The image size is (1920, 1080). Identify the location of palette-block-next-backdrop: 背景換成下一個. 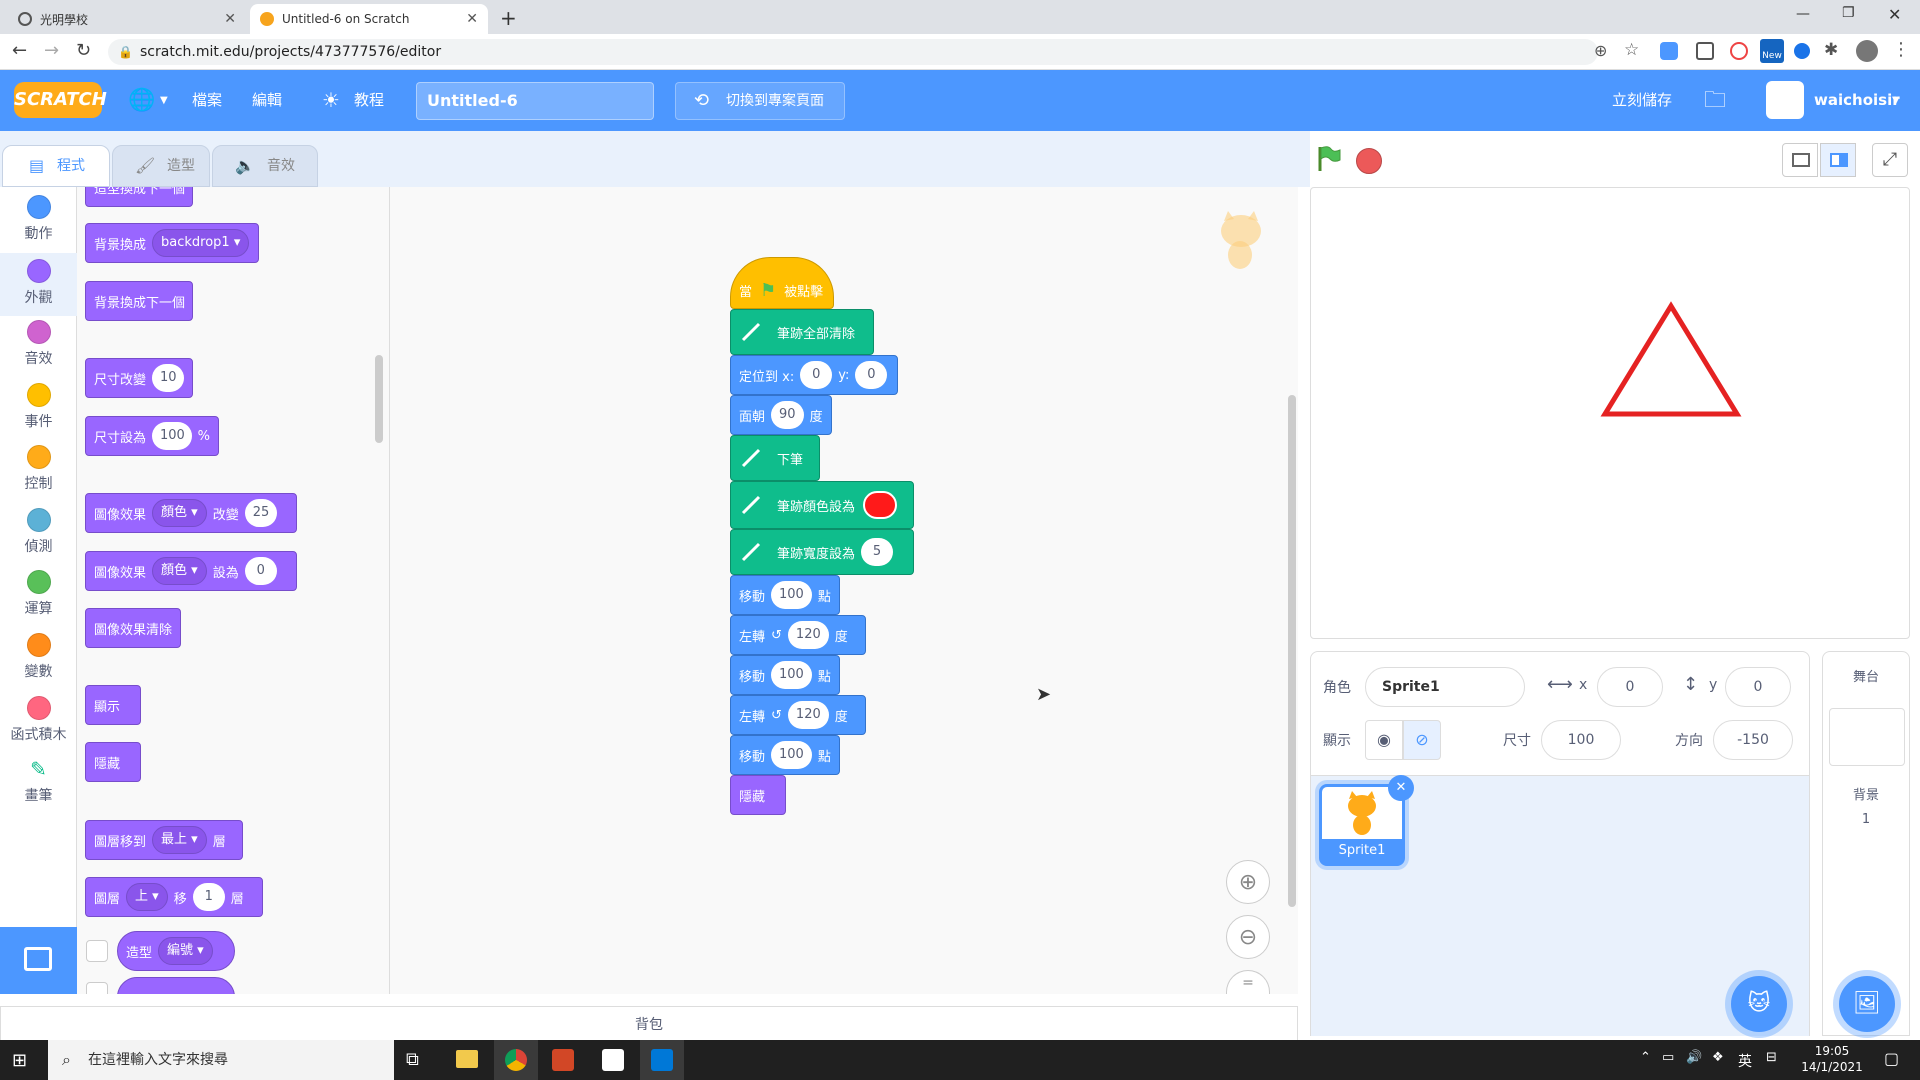
(139, 301).